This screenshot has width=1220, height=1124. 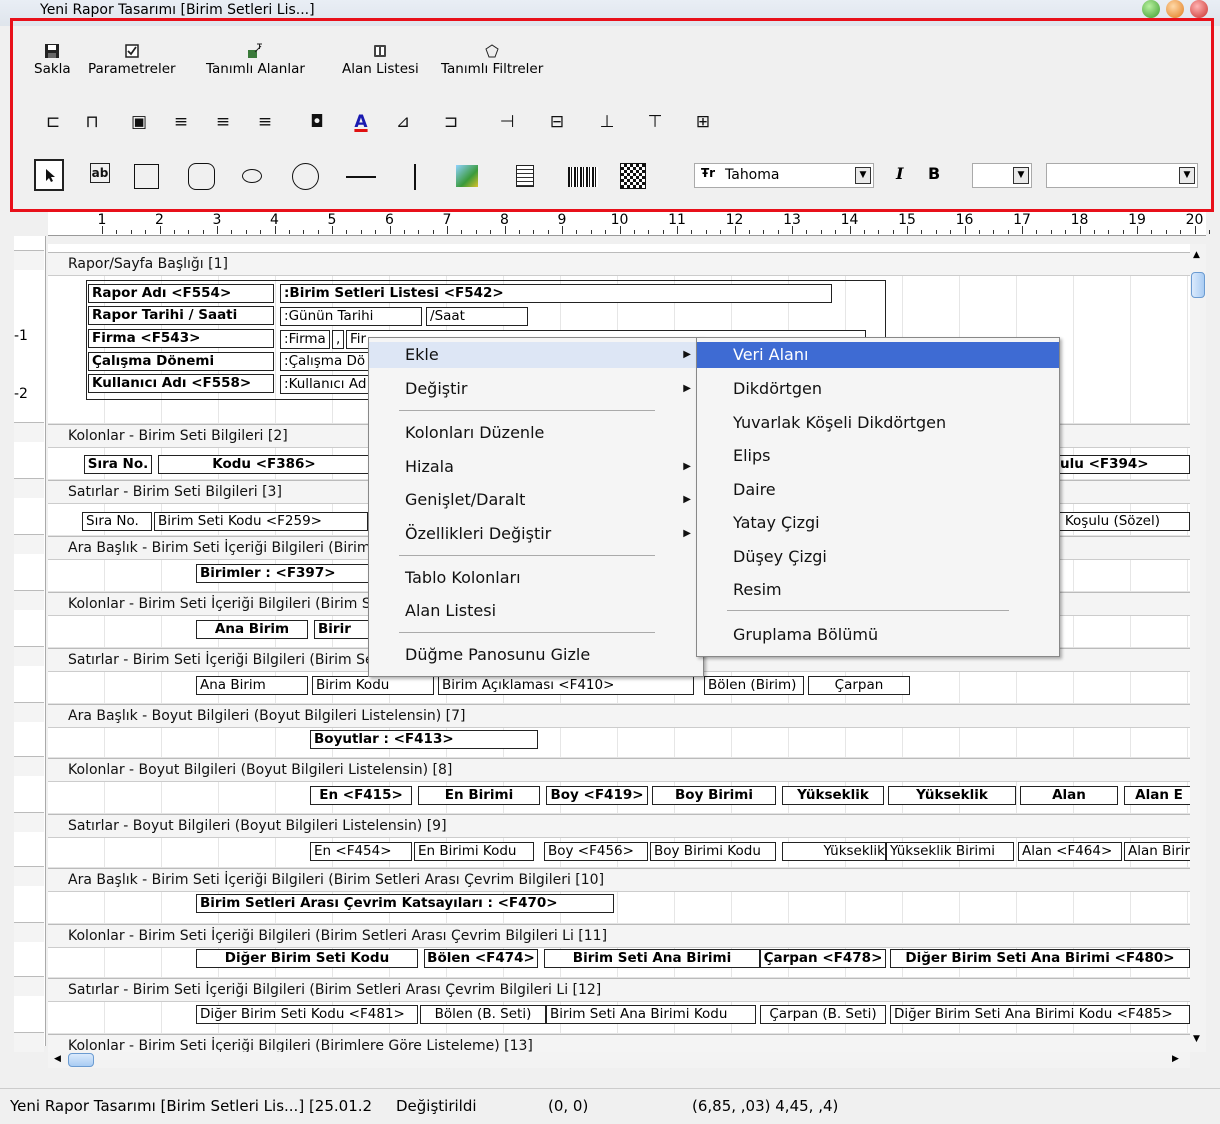 What do you see at coordinates (536, 500) in the screenshot?
I see `menu-item-genislet-daralt: Genişlet/Daralt ▶` at bounding box center [536, 500].